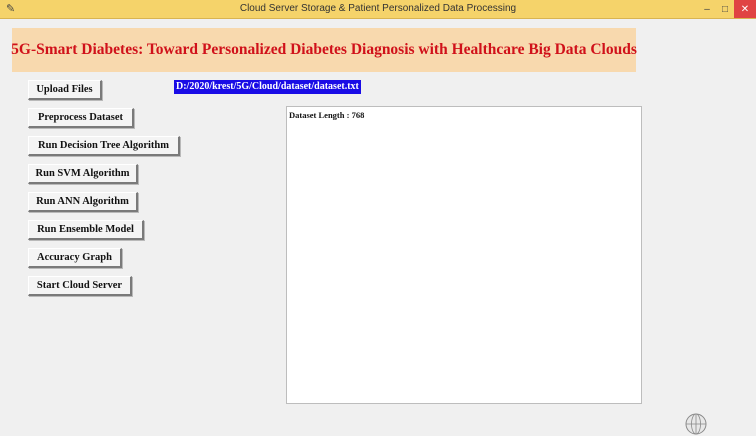 This screenshot has width=756, height=436. What do you see at coordinates (65, 90) in the screenshot?
I see `upload-files-button: Upload Files` at bounding box center [65, 90].